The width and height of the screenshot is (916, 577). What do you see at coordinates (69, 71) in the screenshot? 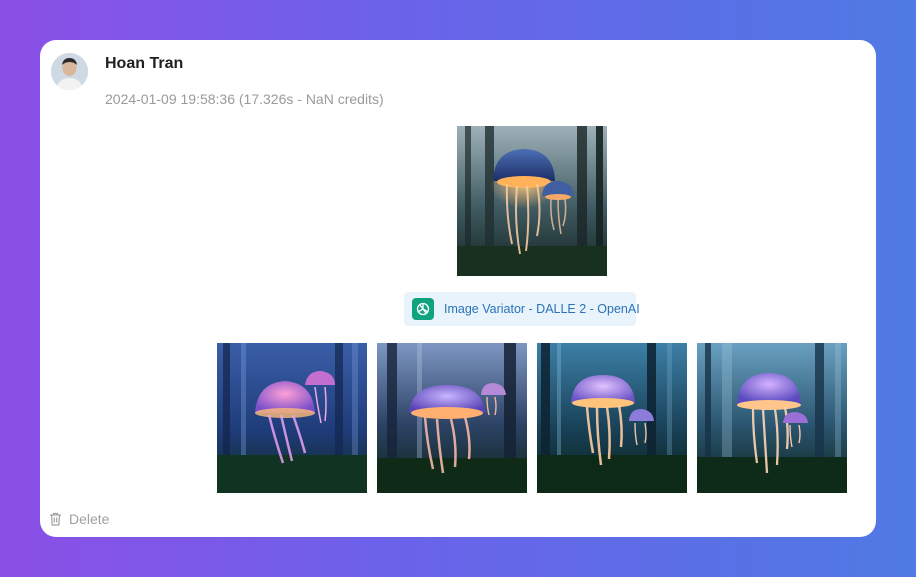
I see `user-avatar` at bounding box center [69, 71].